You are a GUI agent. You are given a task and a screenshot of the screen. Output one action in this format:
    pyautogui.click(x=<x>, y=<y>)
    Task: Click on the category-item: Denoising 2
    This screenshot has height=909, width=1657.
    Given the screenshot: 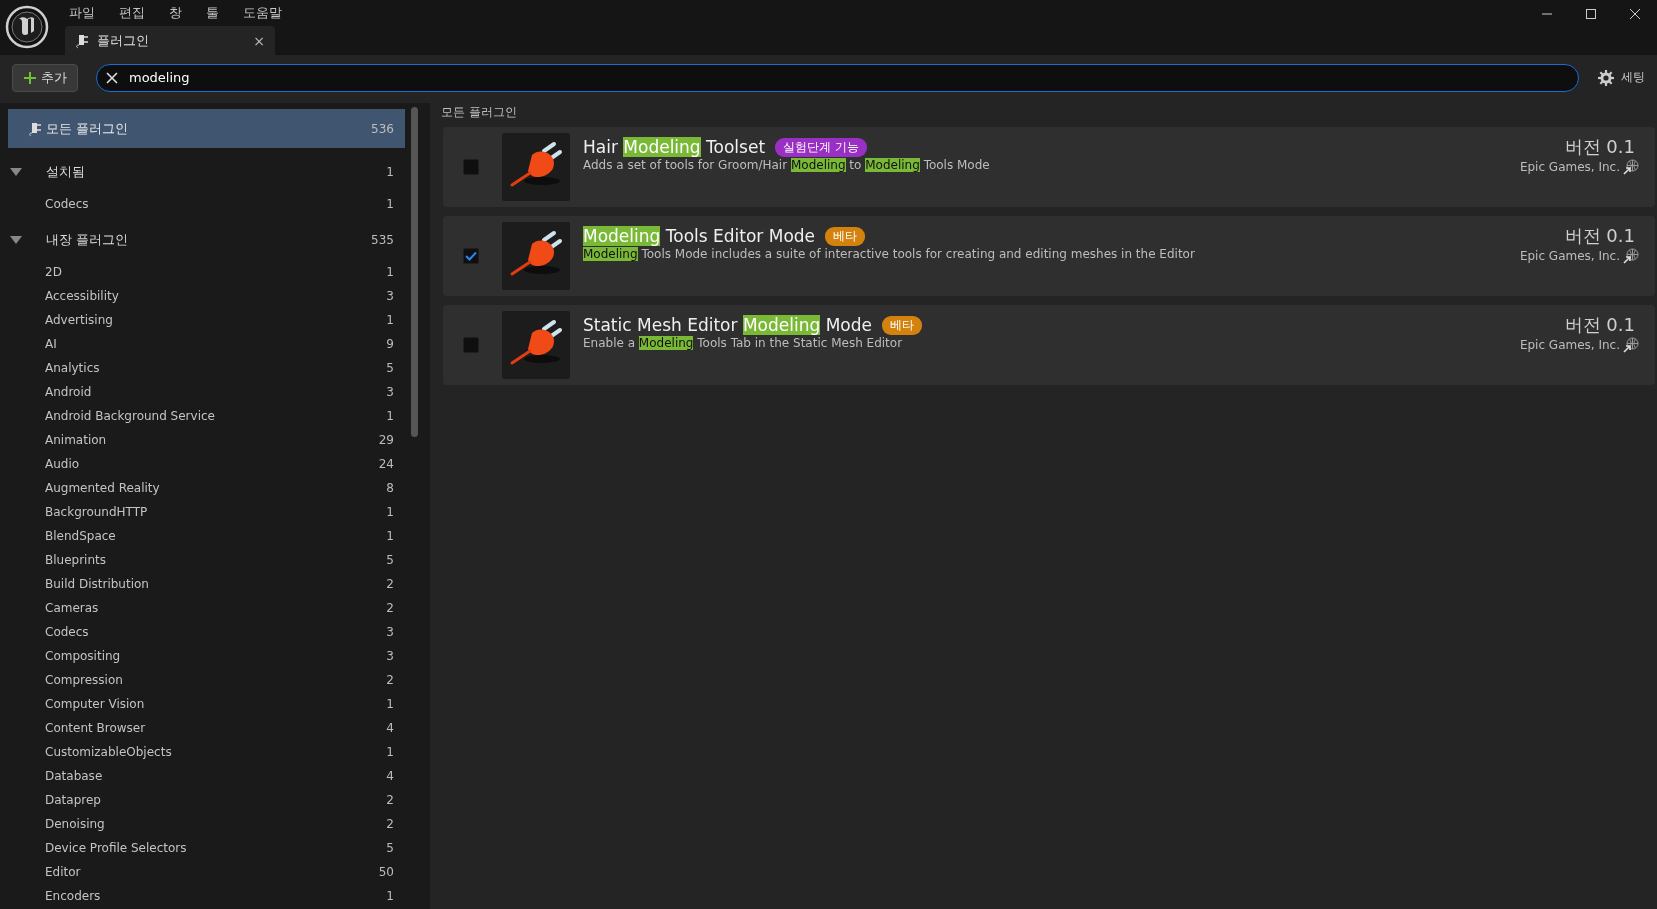 What is the action you would take?
    pyautogui.click(x=215, y=824)
    